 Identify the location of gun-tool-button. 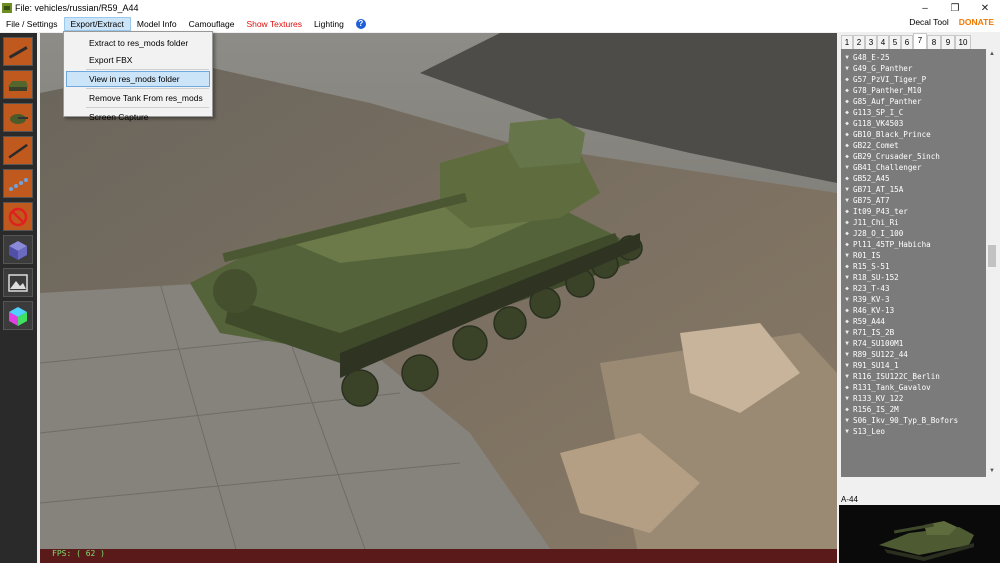
(18, 51).